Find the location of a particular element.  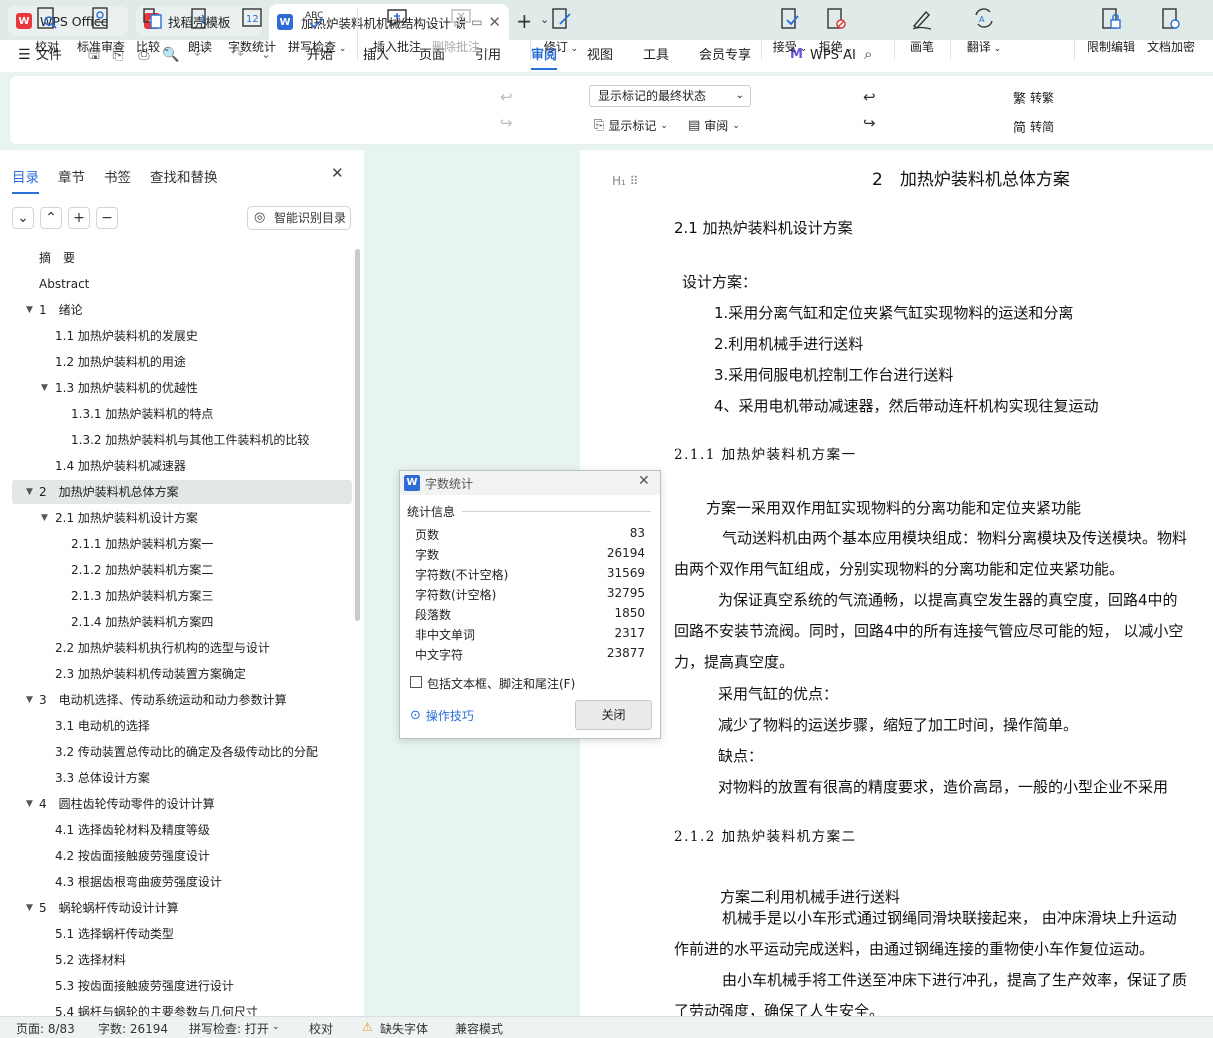

encrypt-button: 文档加密 is located at coordinates (1171, 30).